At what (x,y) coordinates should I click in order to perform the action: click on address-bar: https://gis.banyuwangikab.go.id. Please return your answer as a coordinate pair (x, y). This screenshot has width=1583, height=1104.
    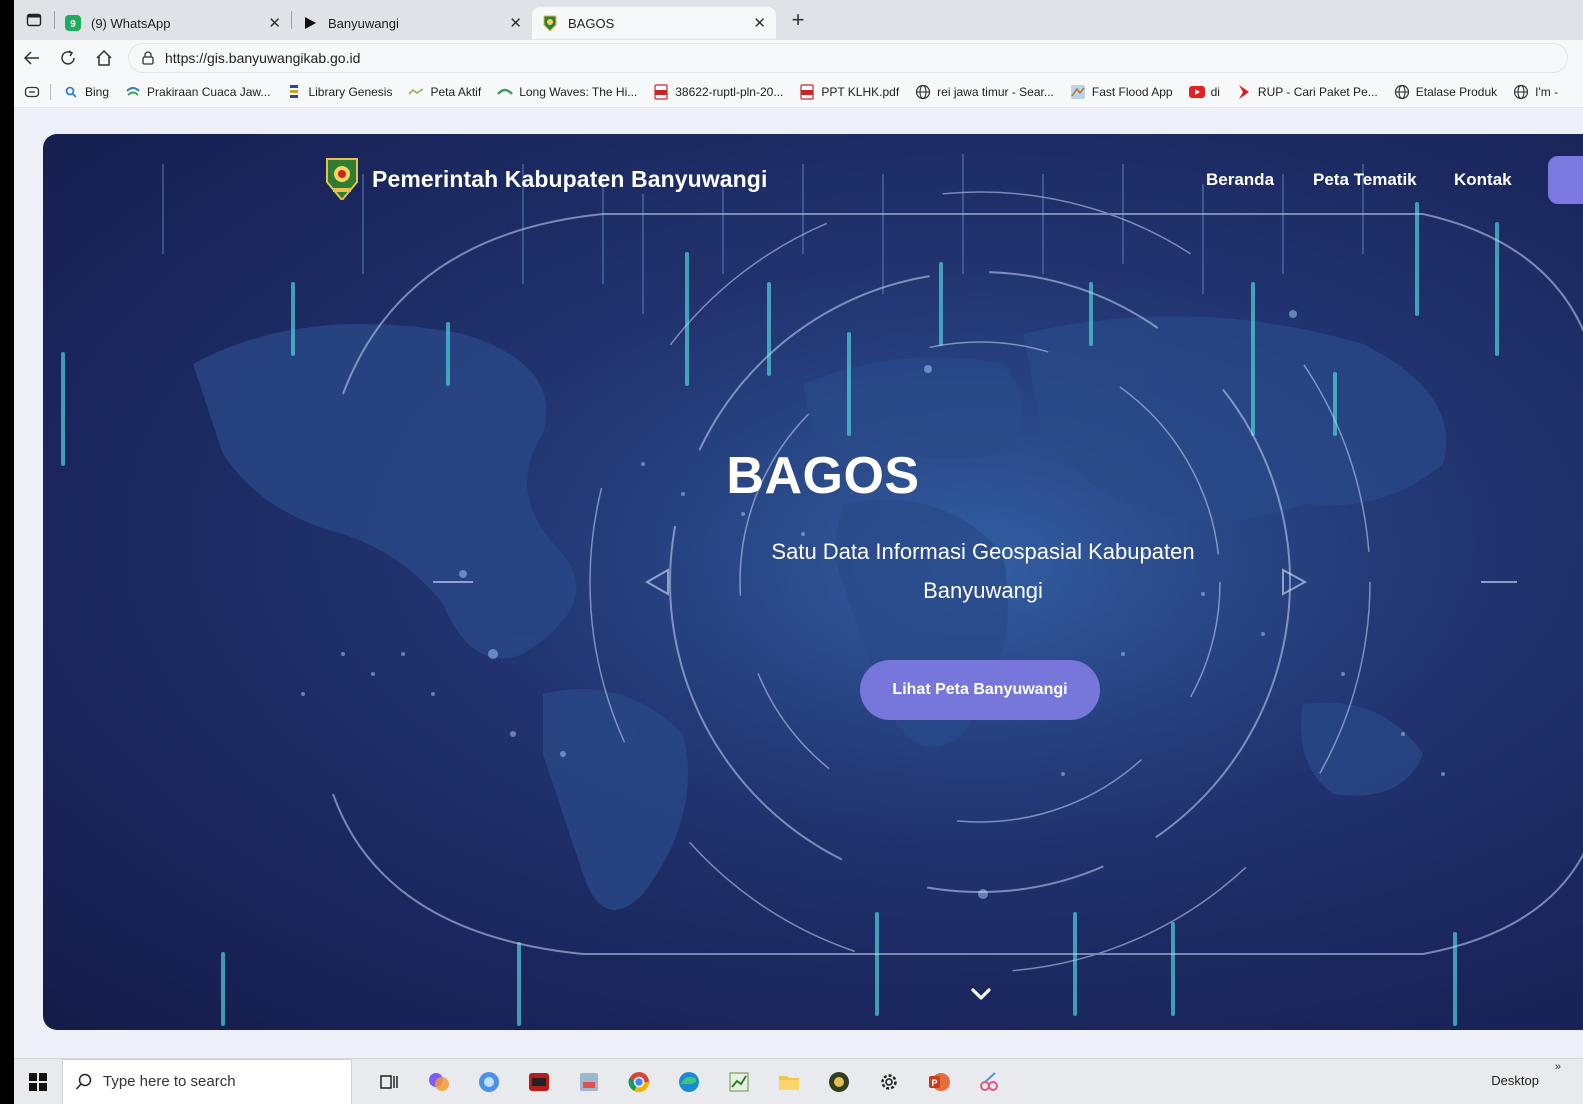
    Looking at the image, I should click on (848, 58).